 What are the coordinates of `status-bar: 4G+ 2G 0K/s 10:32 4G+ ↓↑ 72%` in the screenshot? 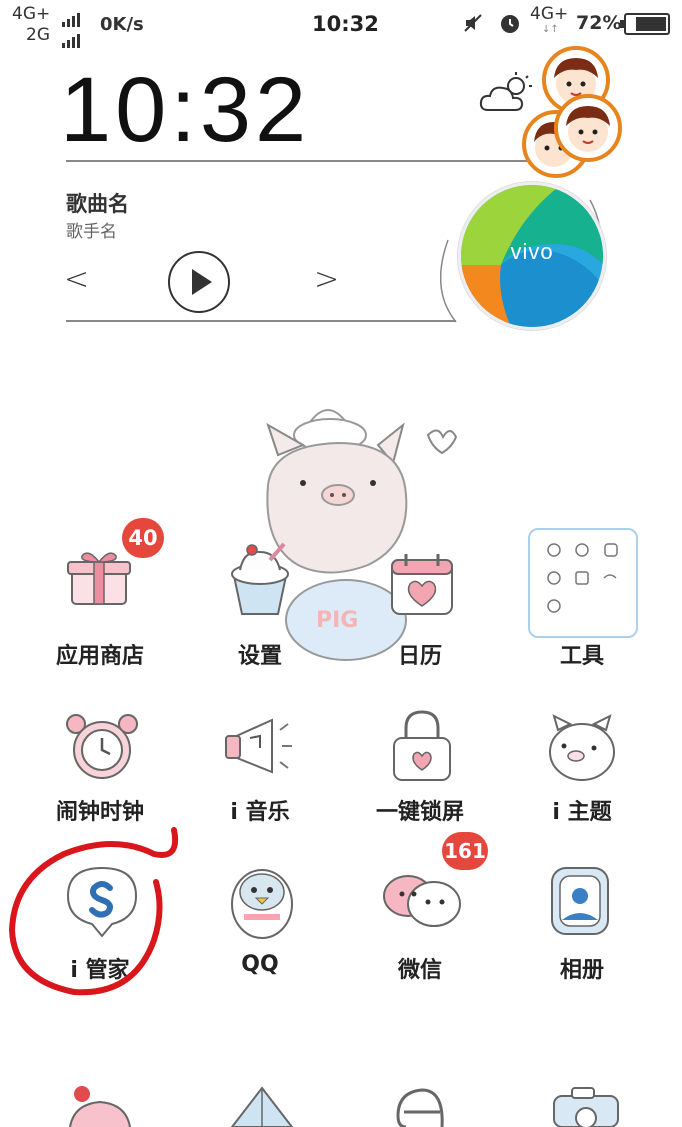 It's located at (341, 24).